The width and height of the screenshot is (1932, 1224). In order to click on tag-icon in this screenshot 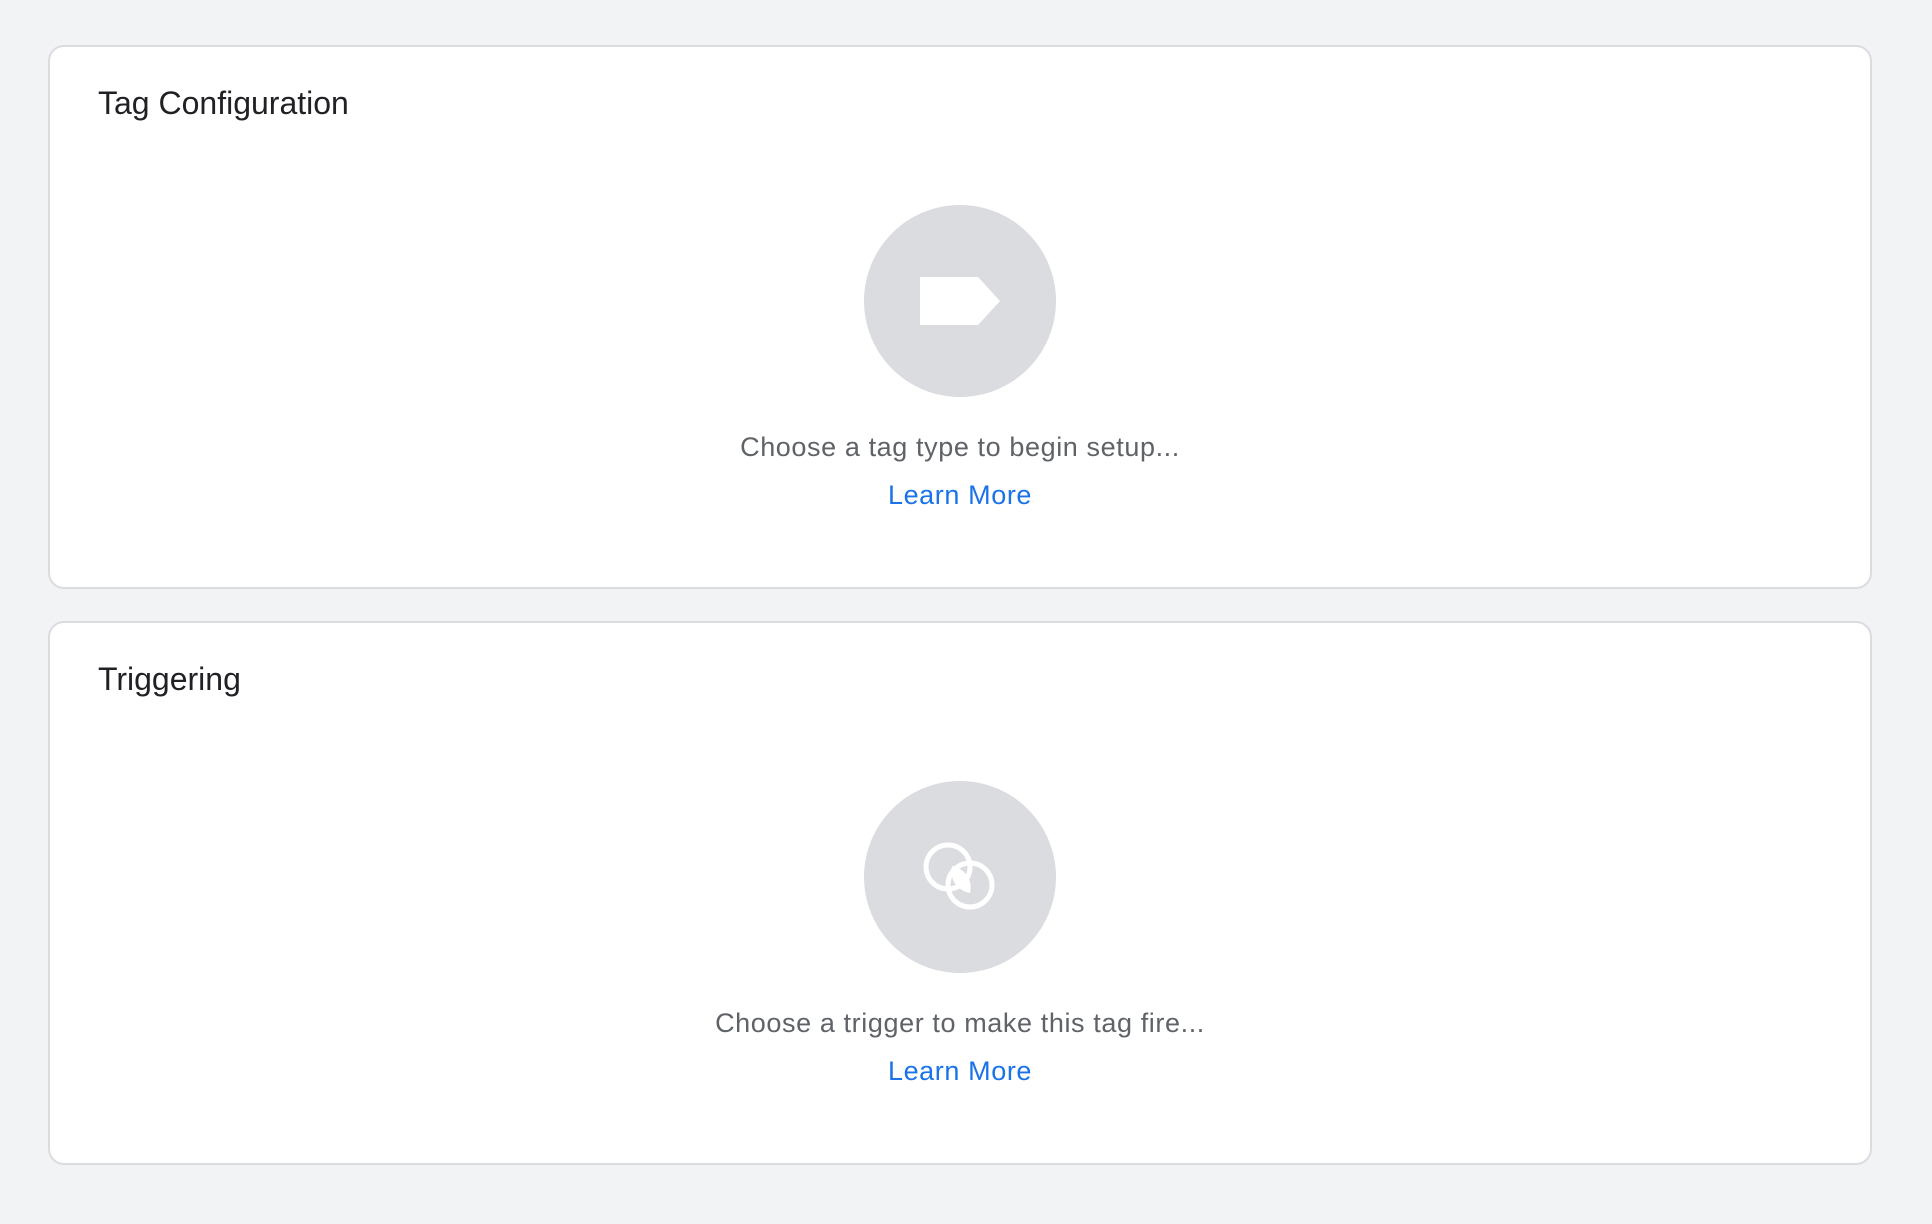, I will do `click(960, 301)`.